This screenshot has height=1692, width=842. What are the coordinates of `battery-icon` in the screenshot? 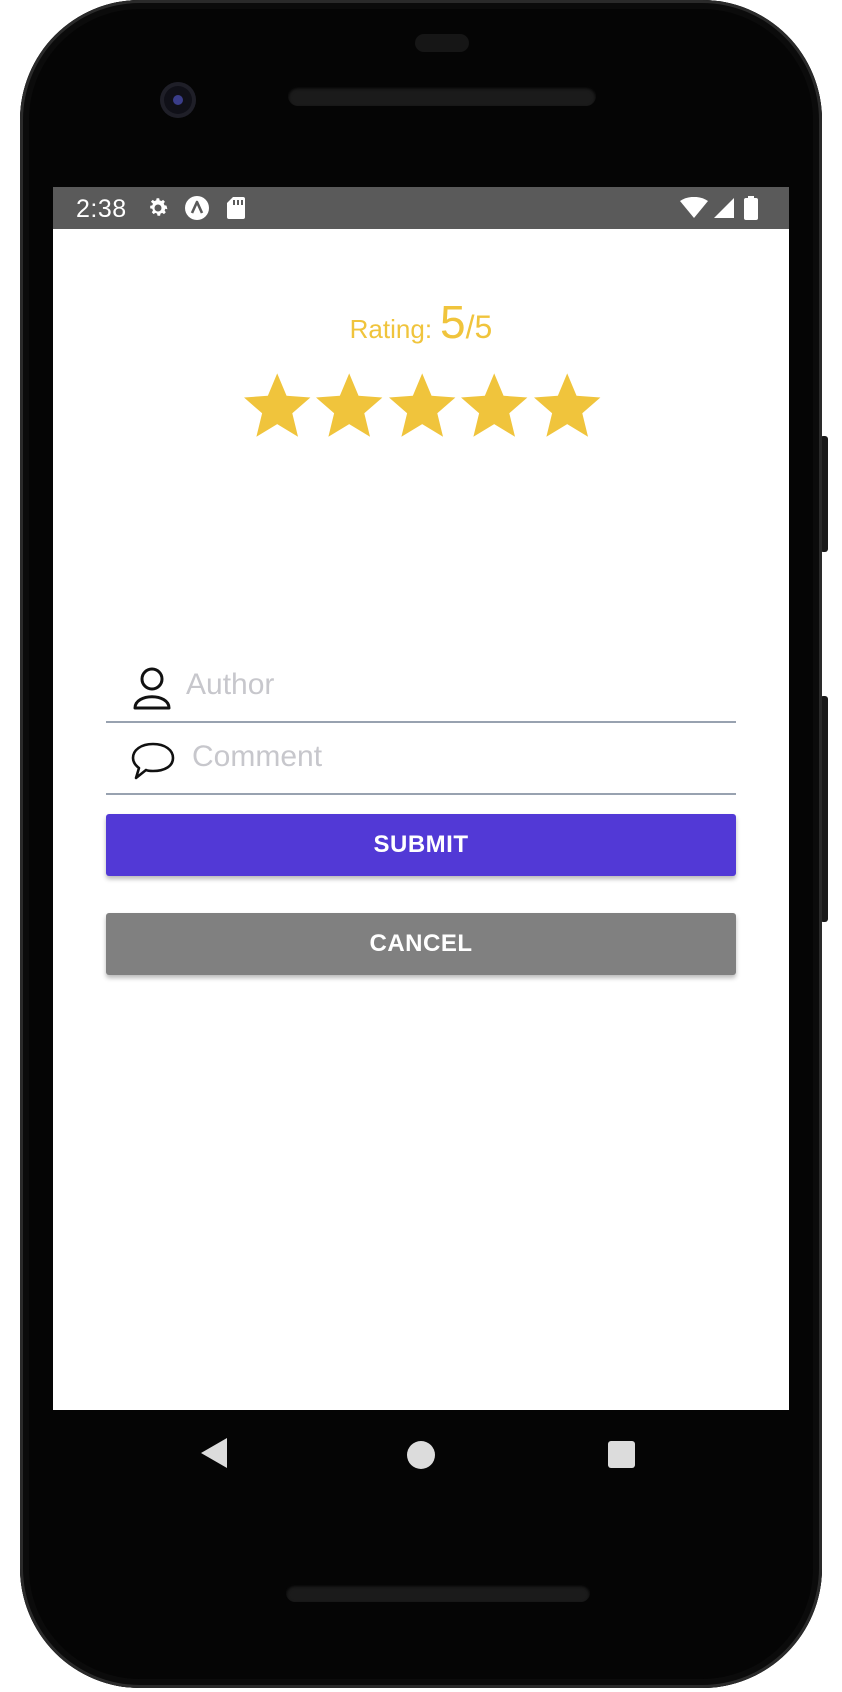 It's located at (751, 208).